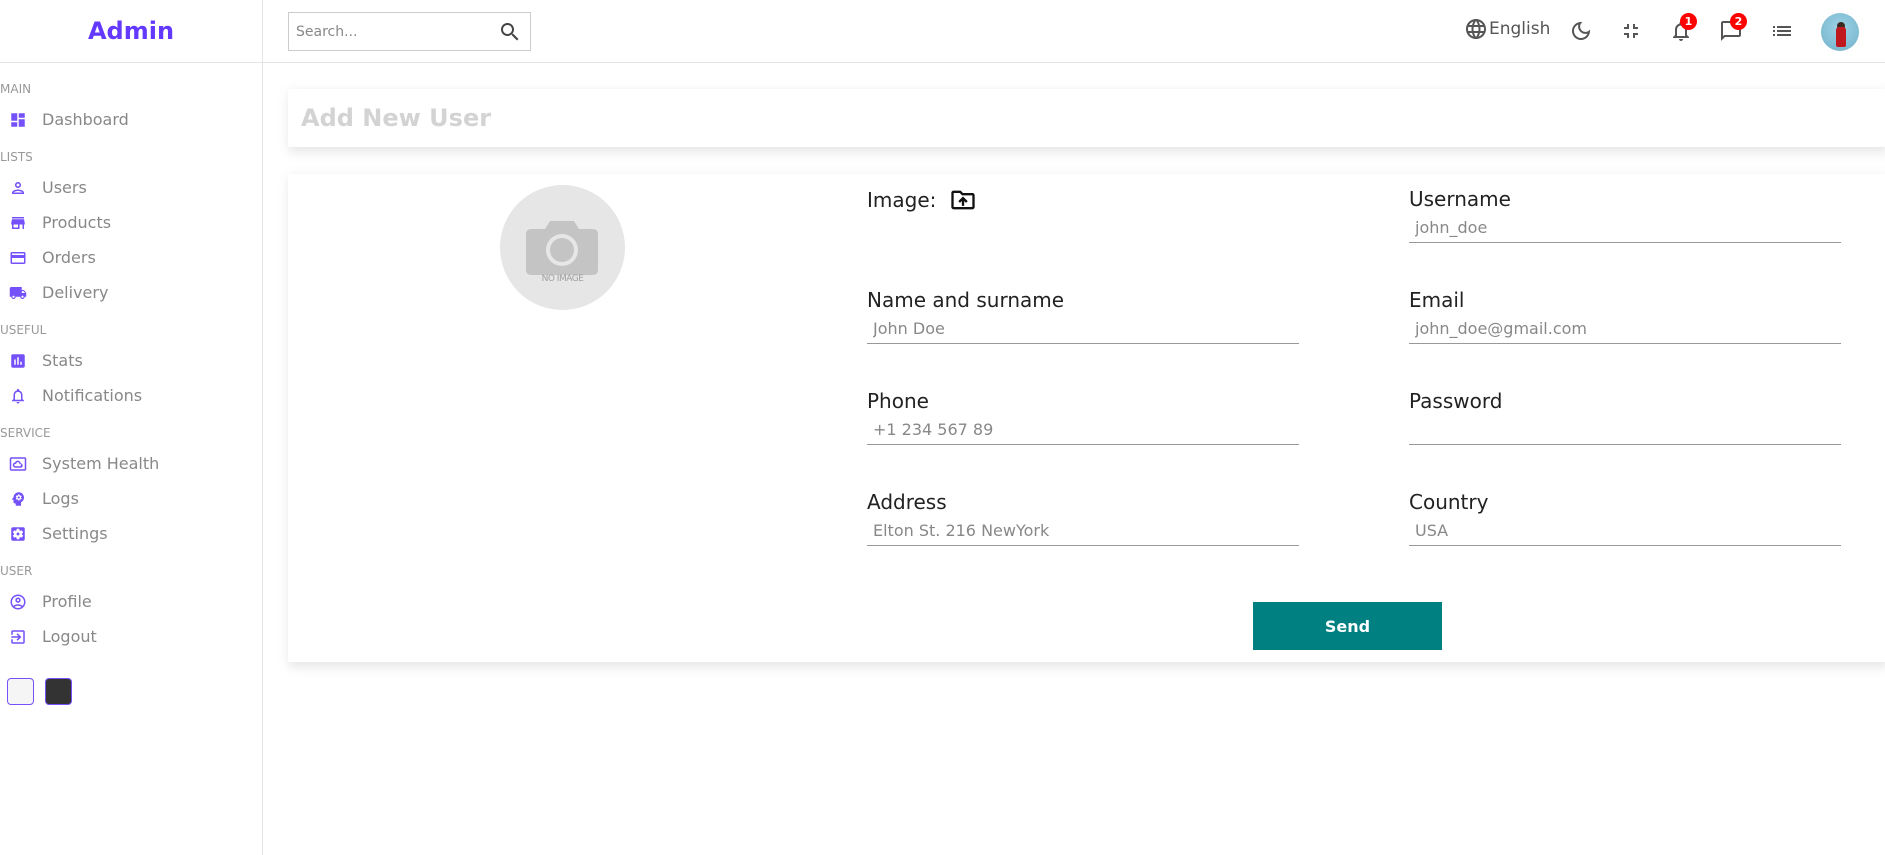 This screenshot has height=855, width=1885. I want to click on username-label: Username, so click(1460, 199).